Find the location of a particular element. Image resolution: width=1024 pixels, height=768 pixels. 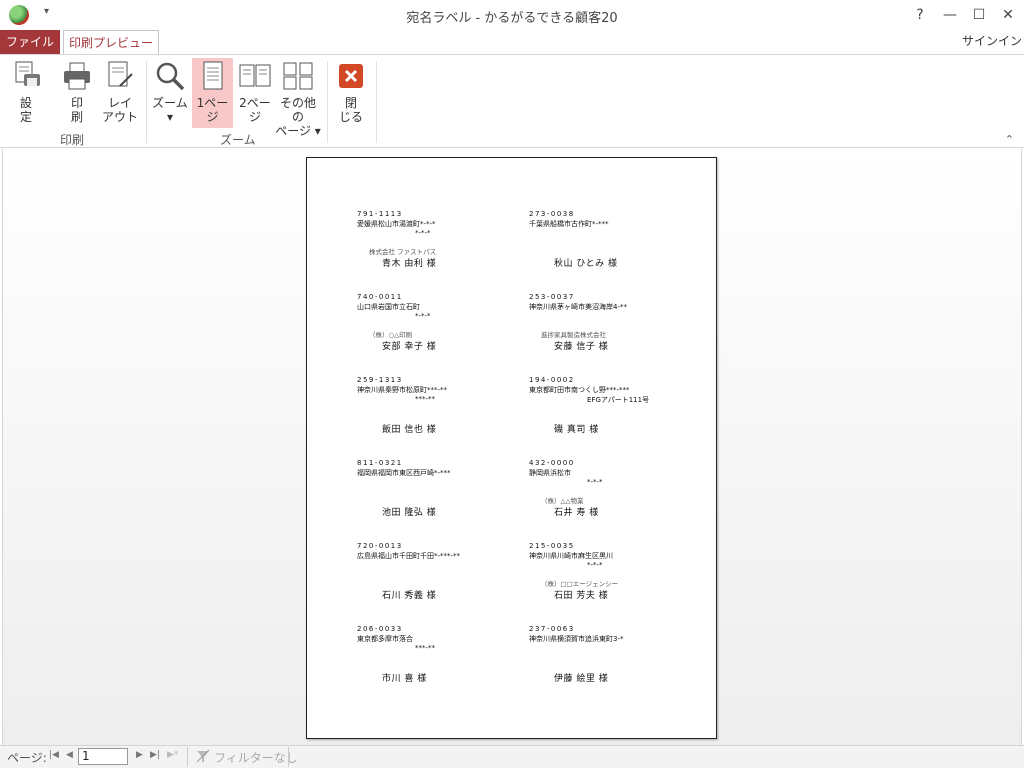

collapse-ribbon-icon: ⌃ is located at coordinates (1009, 139).